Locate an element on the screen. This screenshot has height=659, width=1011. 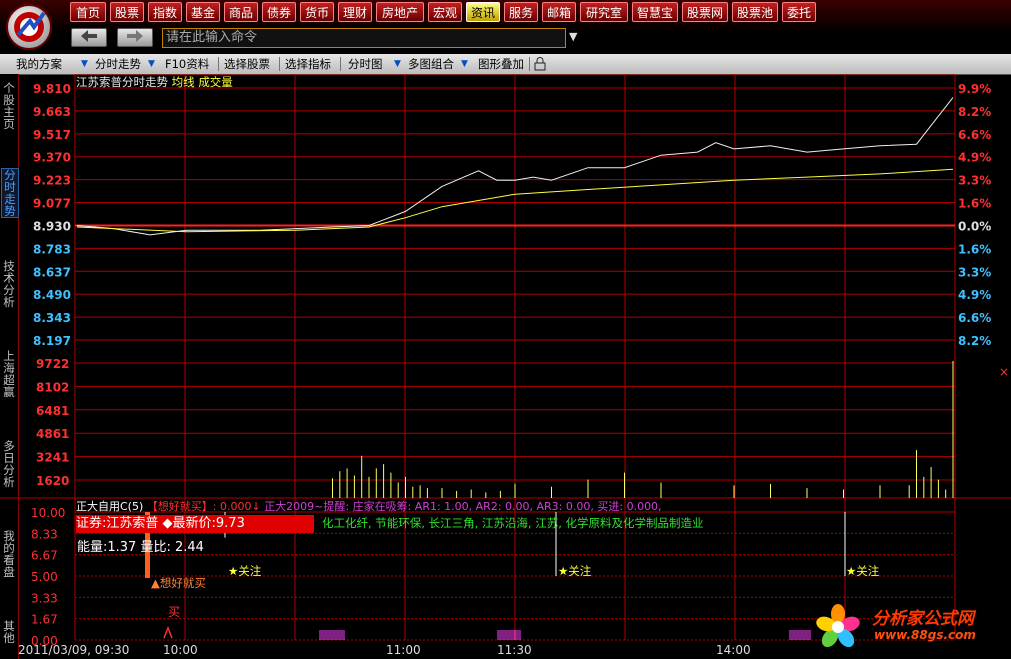
nav-button: 指数 is located at coordinates (165, 12).